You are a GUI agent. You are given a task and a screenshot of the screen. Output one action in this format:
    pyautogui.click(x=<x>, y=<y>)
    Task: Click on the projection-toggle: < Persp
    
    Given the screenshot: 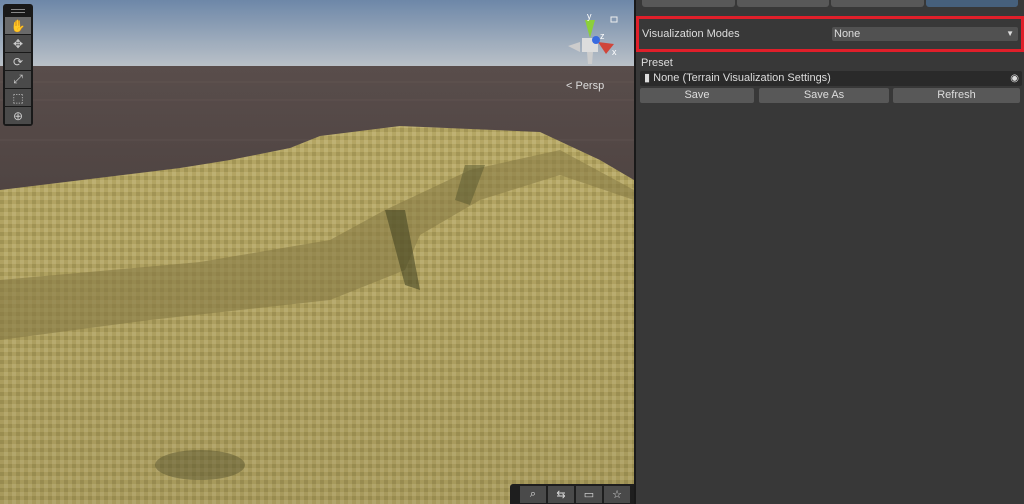 What is the action you would take?
    pyautogui.click(x=585, y=86)
    